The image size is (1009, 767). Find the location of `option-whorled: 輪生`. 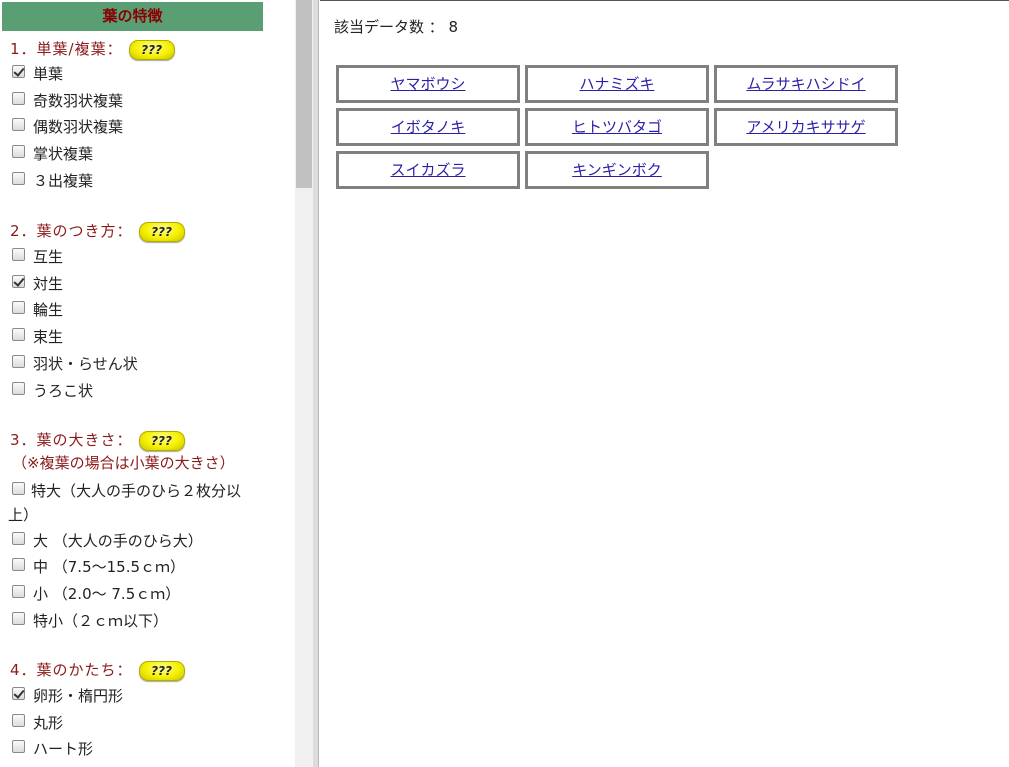

option-whorled: 輪生 is located at coordinates (37, 310).